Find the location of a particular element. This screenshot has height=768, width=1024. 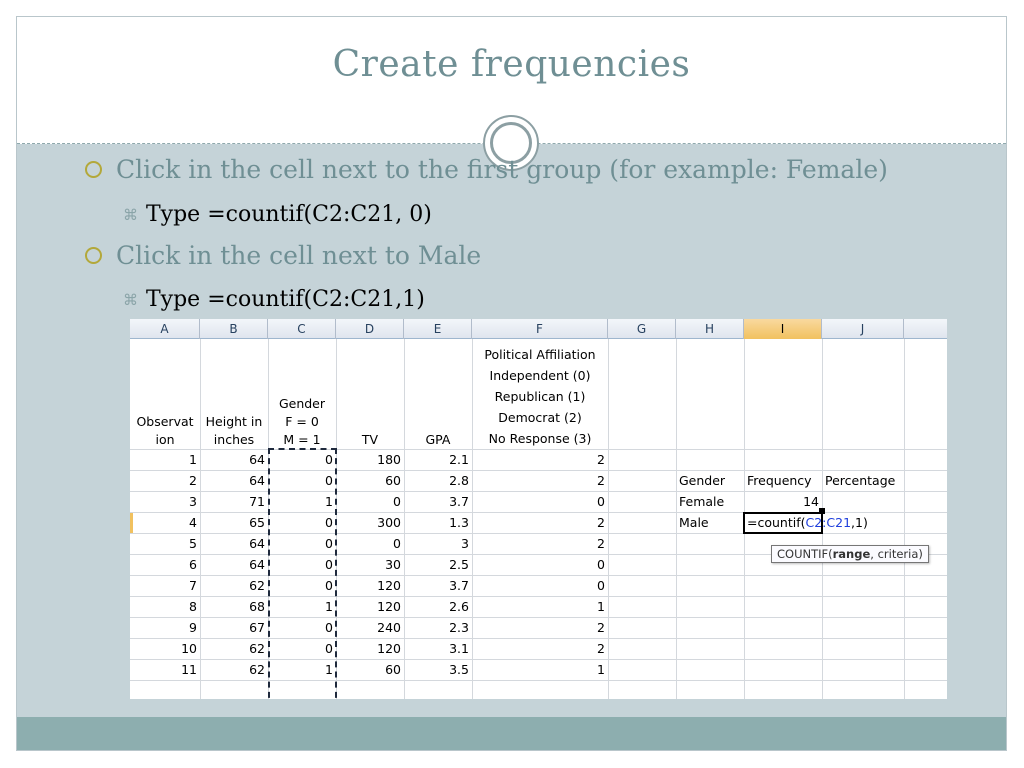

cell-gpa: 1.3 is located at coordinates (438, 523).